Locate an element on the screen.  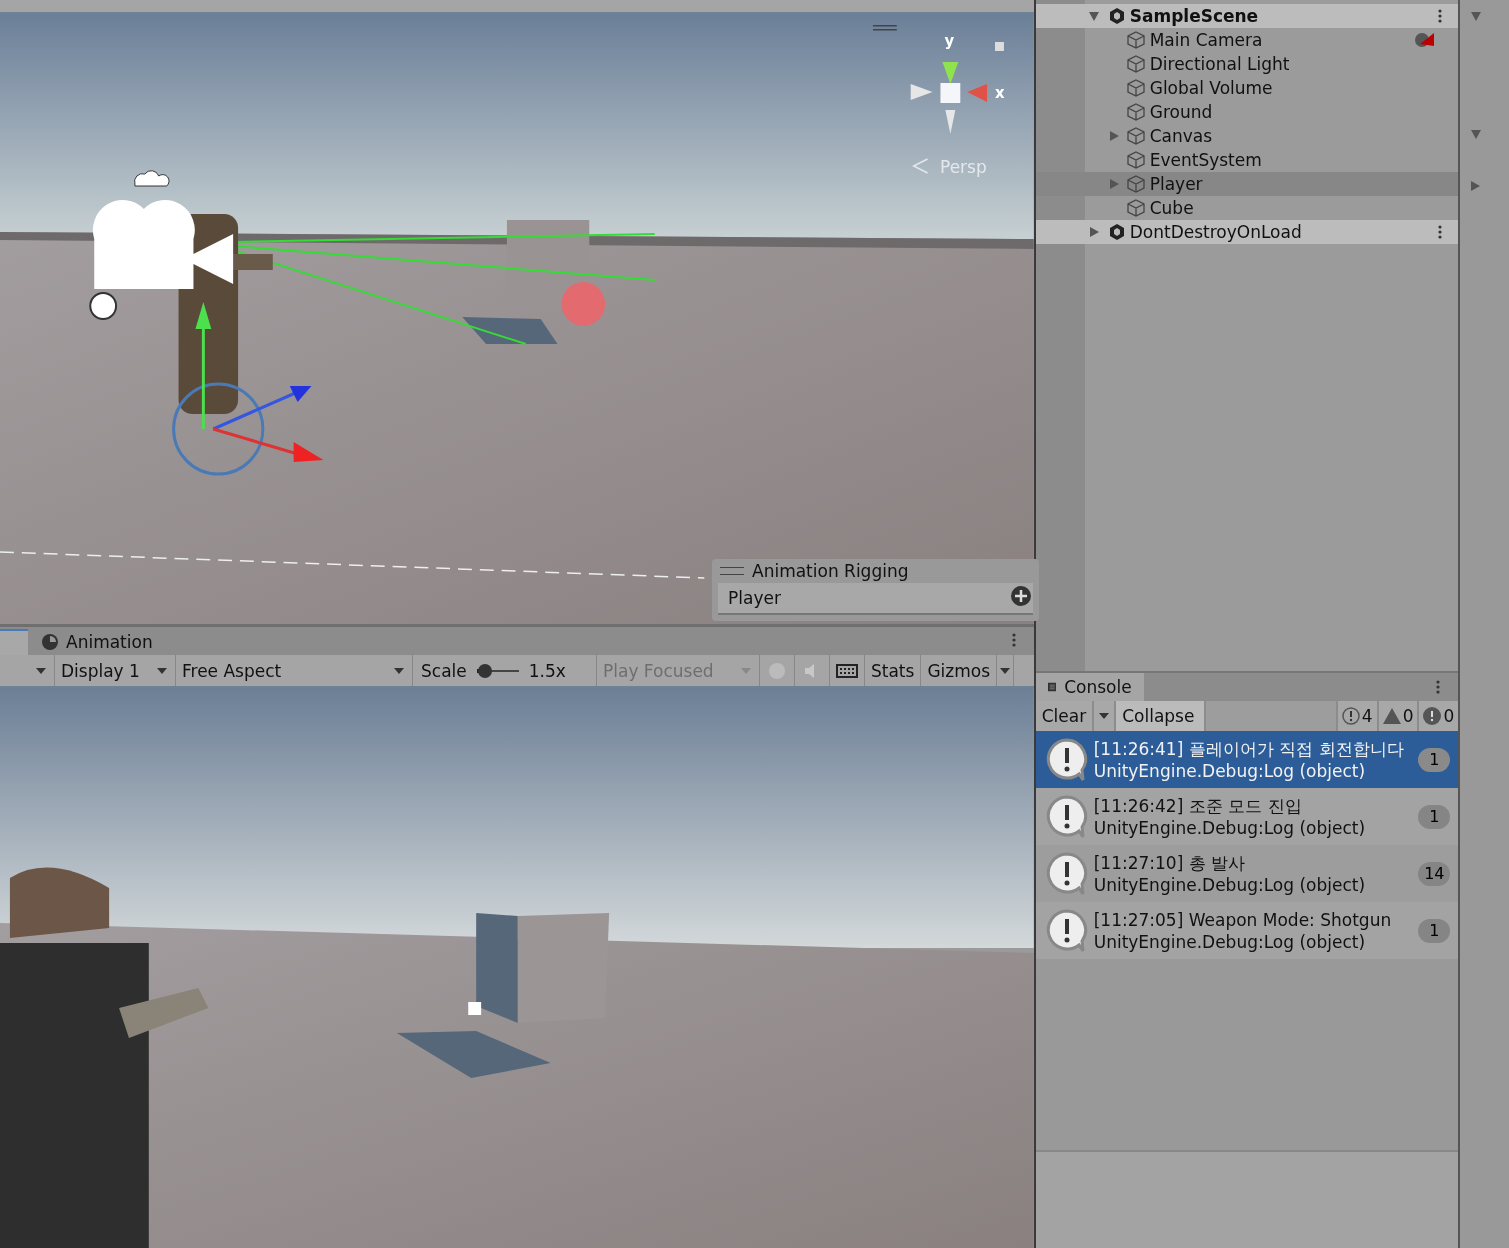
log-message: [11:27:05] Weapon Mode: Shotgun is located at coordinates (1243, 919).